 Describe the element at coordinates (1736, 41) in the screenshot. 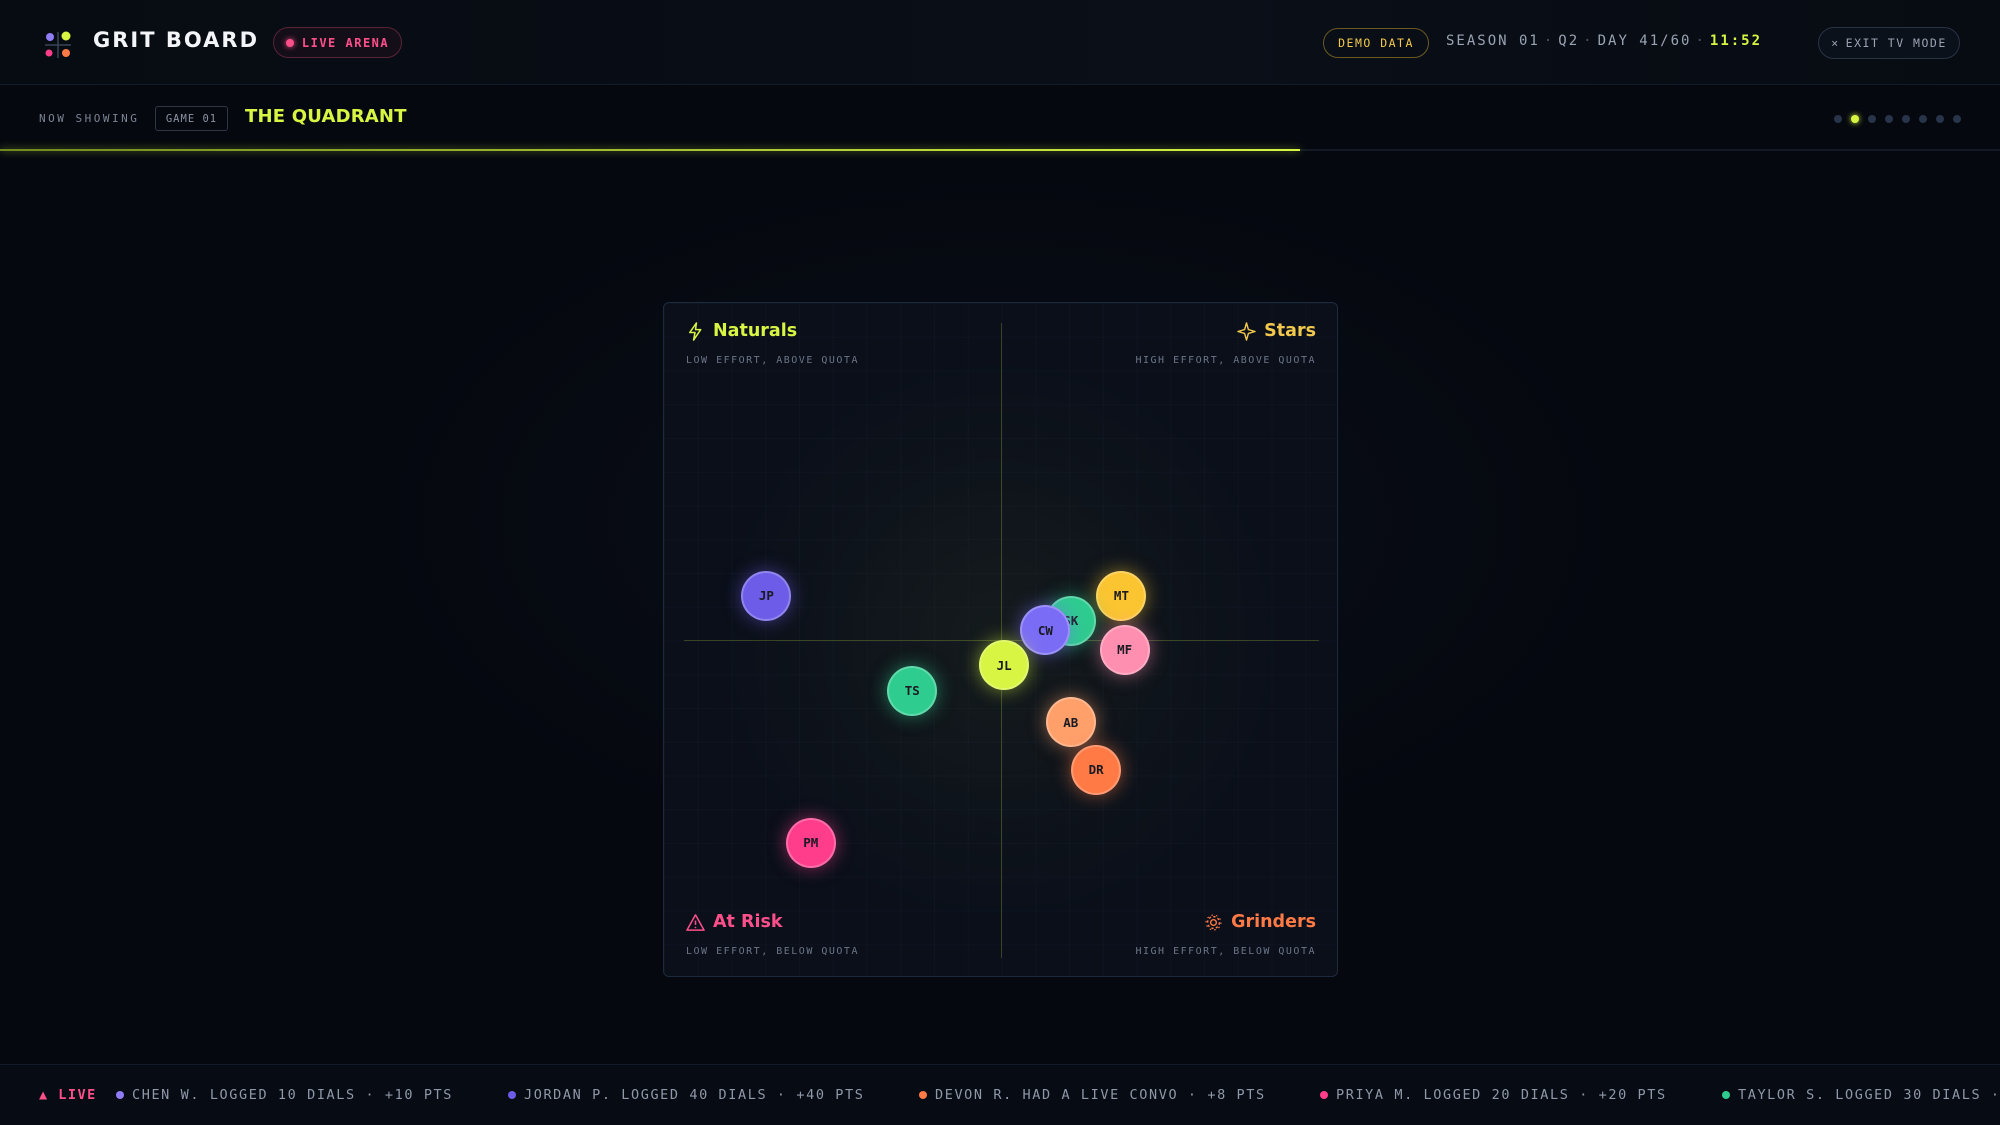

I see `clock: 11:52` at that location.